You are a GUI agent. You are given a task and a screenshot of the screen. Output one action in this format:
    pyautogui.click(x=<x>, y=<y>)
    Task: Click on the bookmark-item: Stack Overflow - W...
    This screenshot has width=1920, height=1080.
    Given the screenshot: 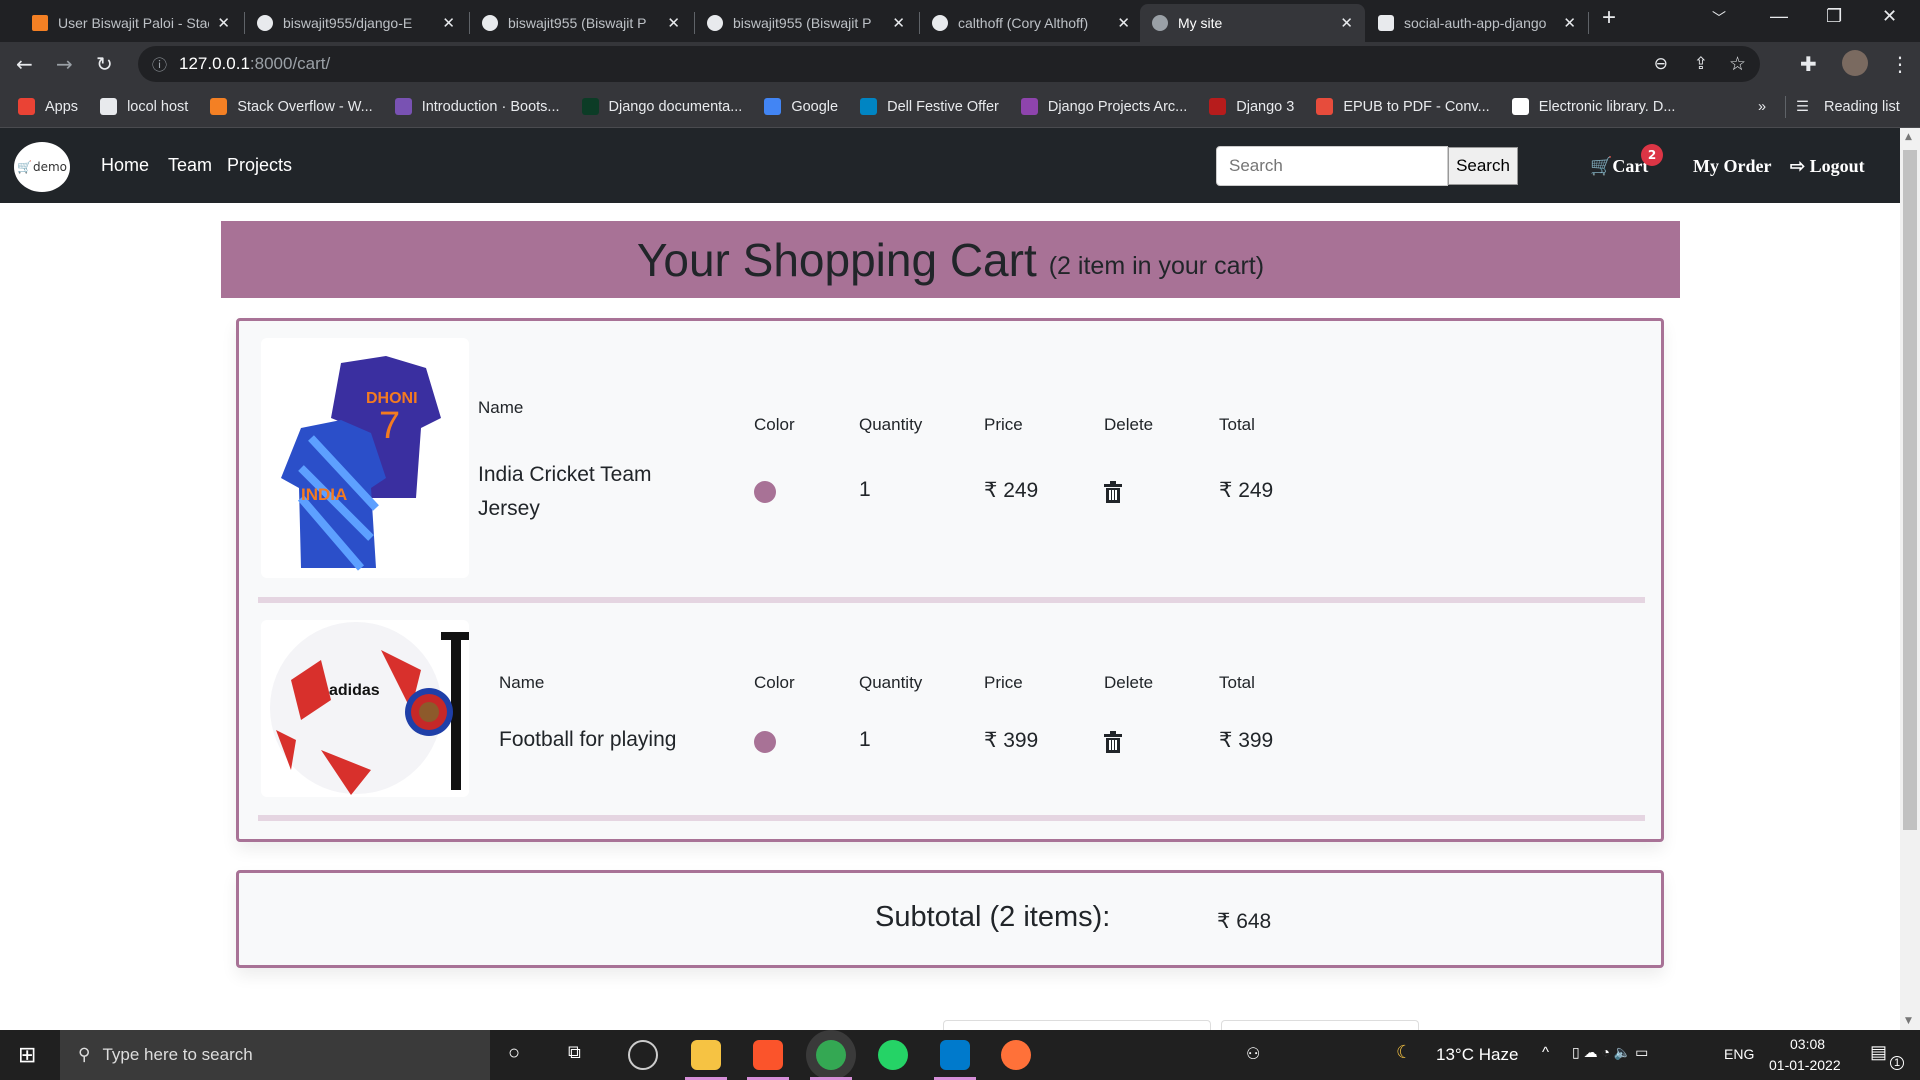 What is the action you would take?
    pyautogui.click(x=291, y=106)
    